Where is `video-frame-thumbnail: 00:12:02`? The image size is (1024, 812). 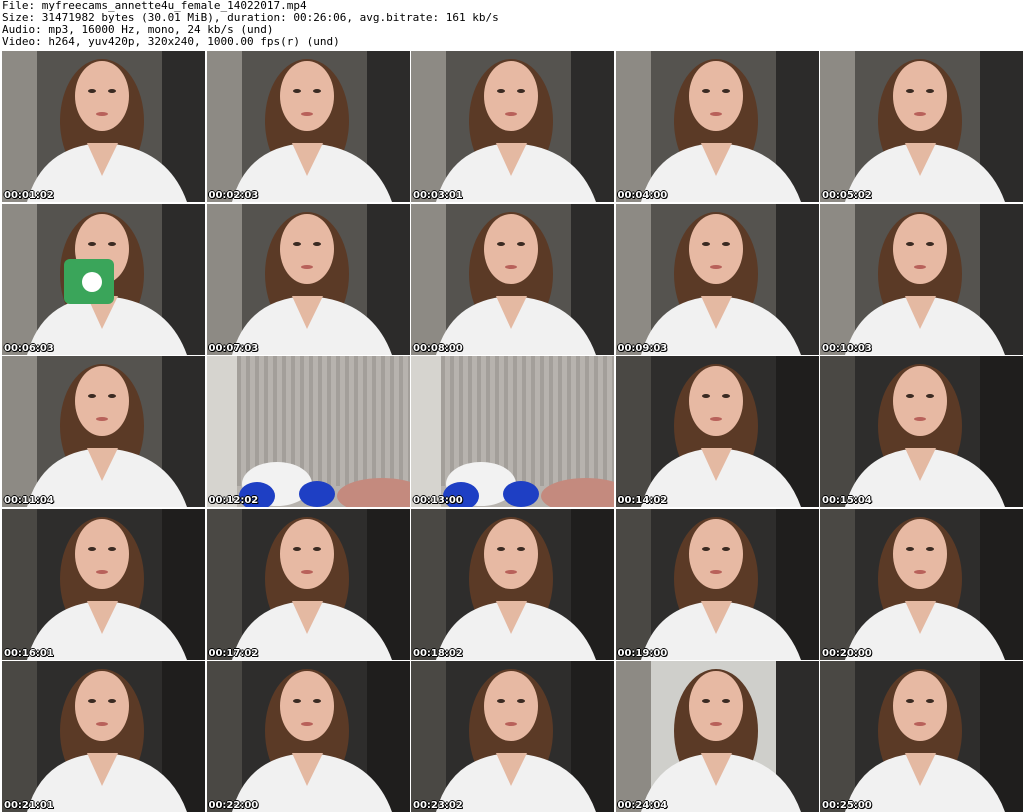
video-frame-thumbnail: 00:12:02 is located at coordinates (308, 431).